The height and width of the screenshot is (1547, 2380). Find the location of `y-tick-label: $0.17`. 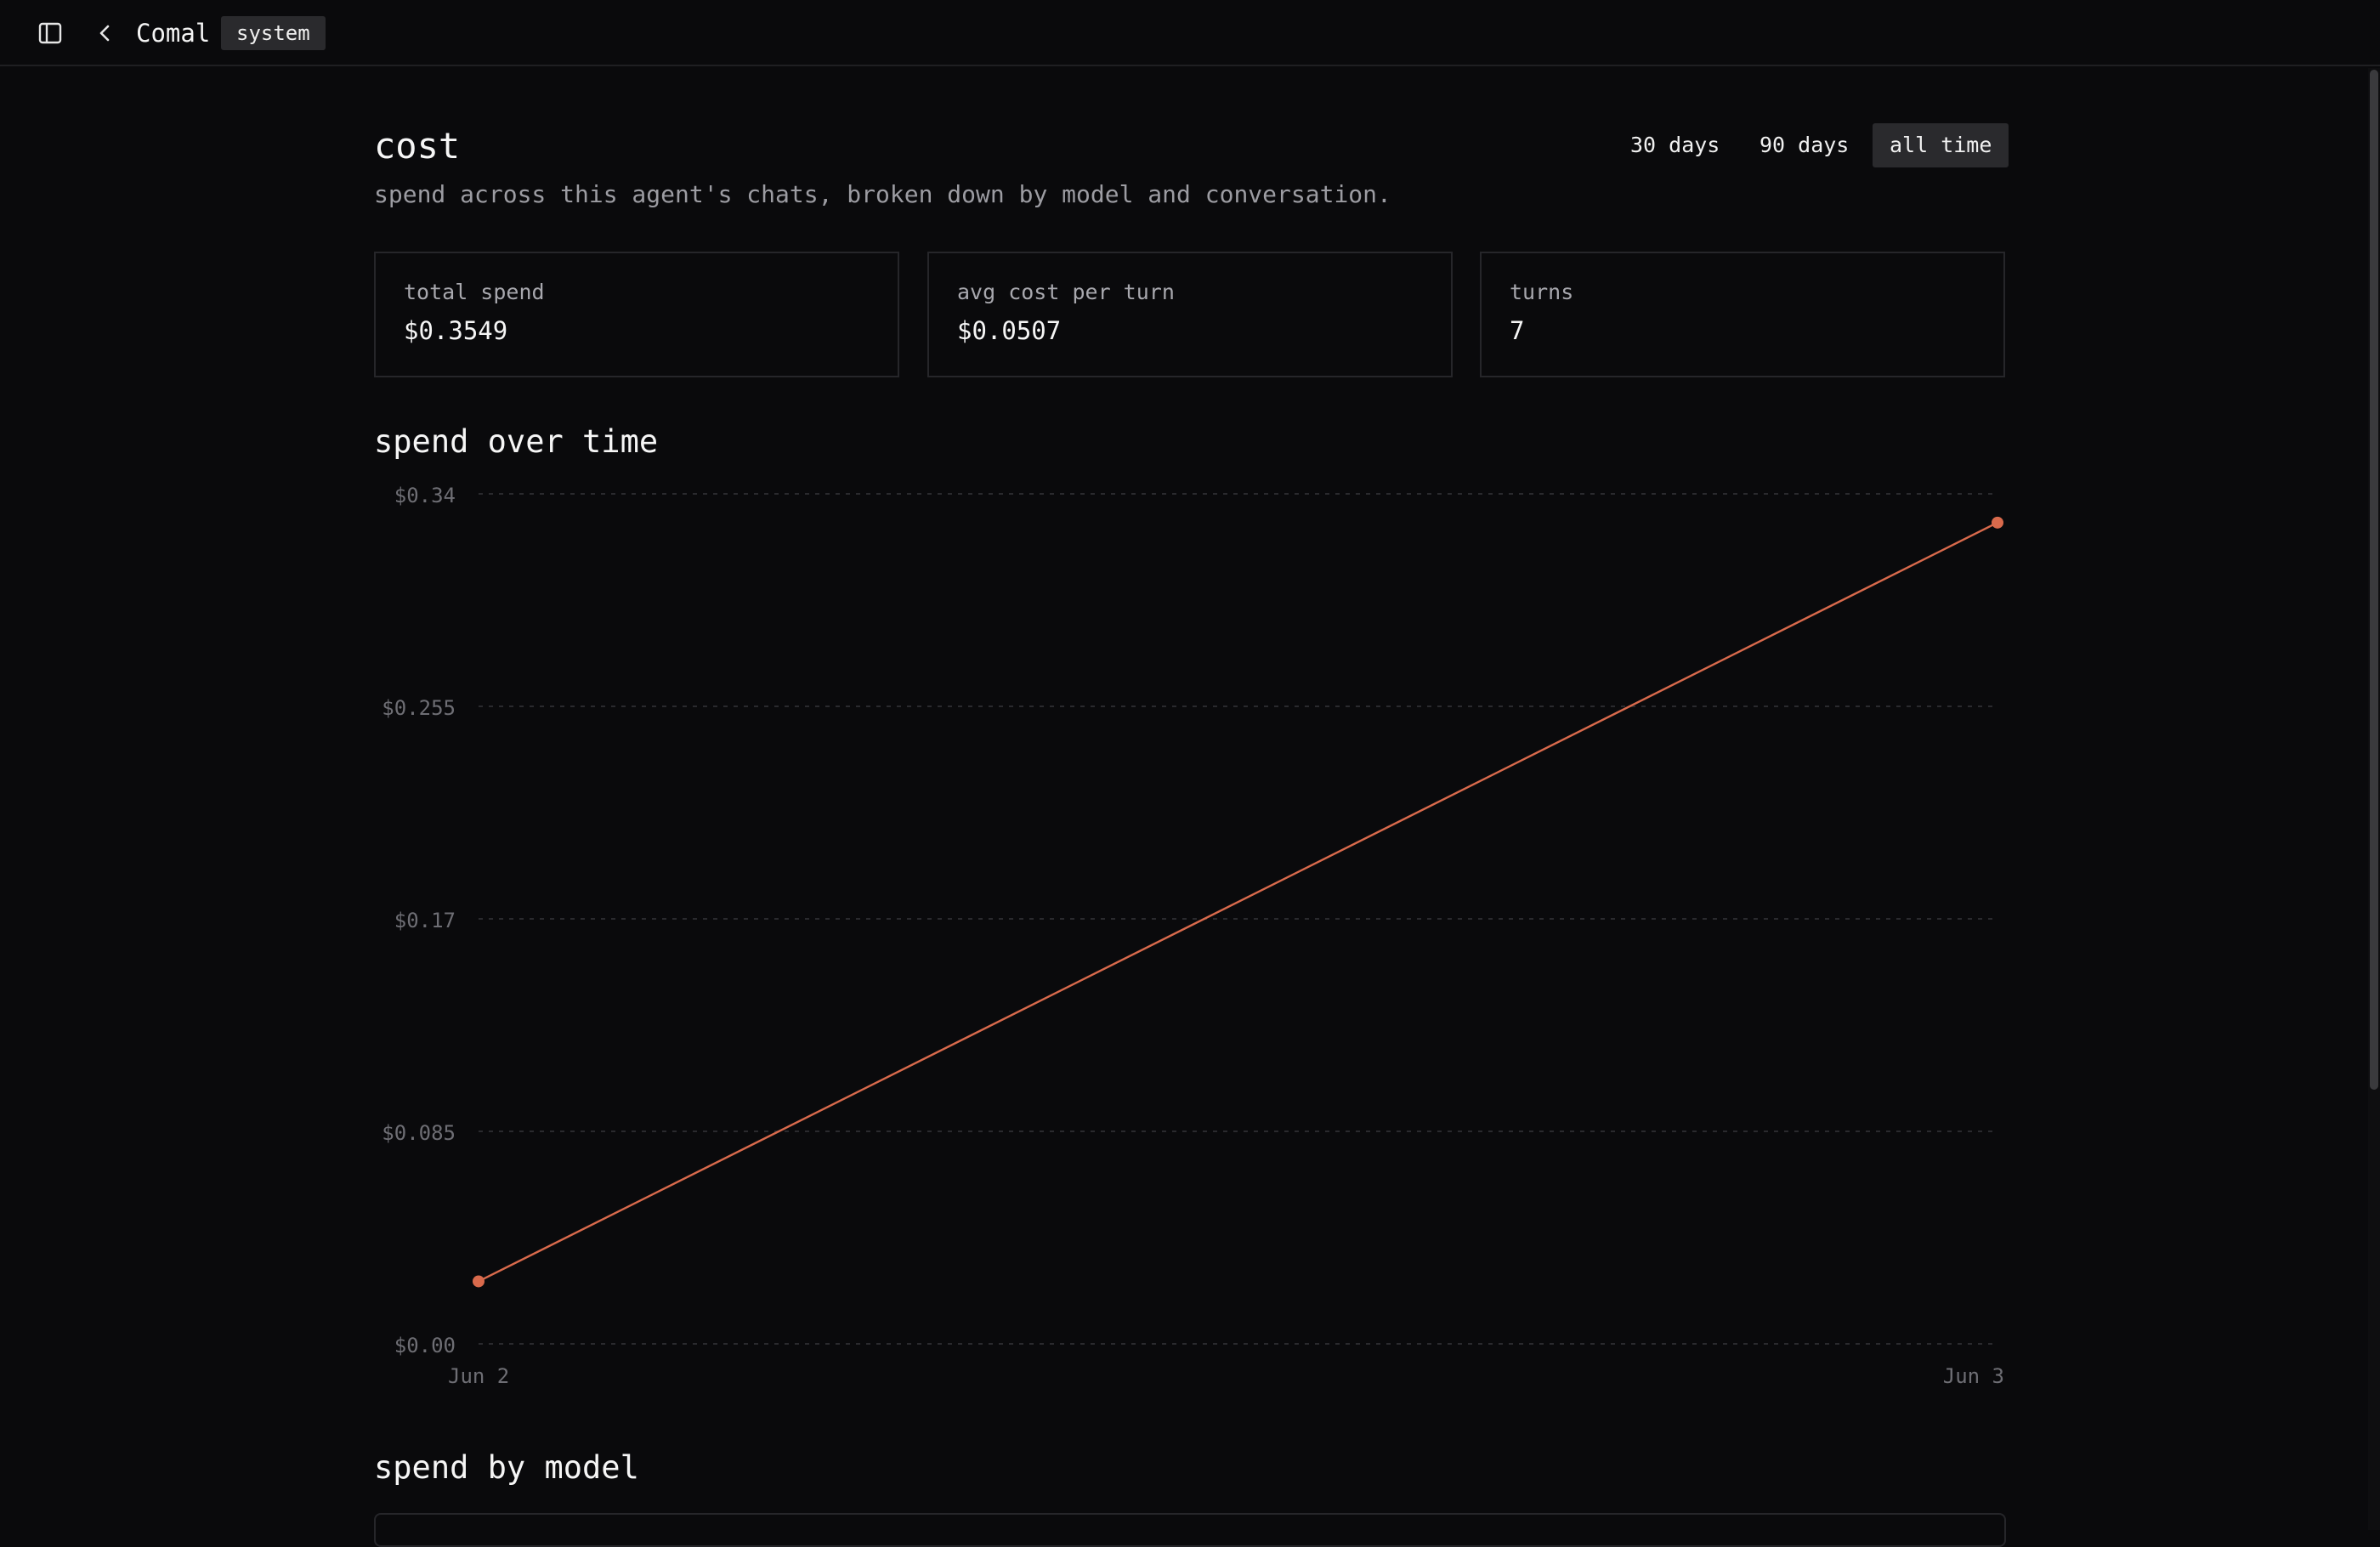

y-tick-label: $0.17 is located at coordinates (425, 920).